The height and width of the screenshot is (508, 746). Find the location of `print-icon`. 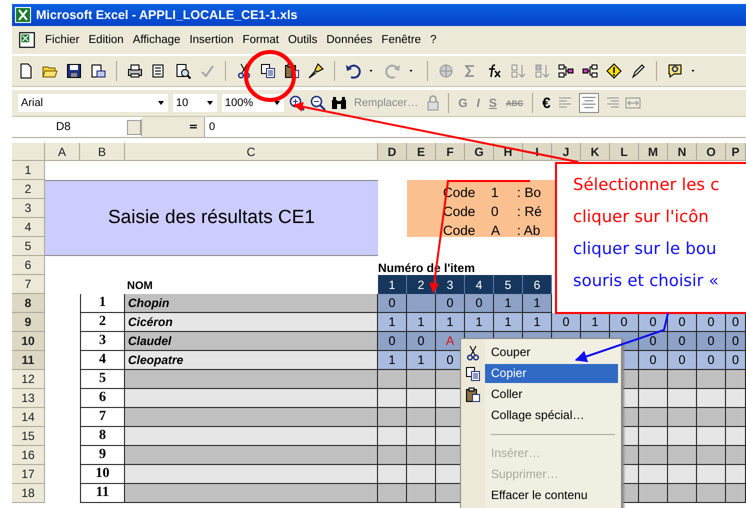

print-icon is located at coordinates (135, 71).